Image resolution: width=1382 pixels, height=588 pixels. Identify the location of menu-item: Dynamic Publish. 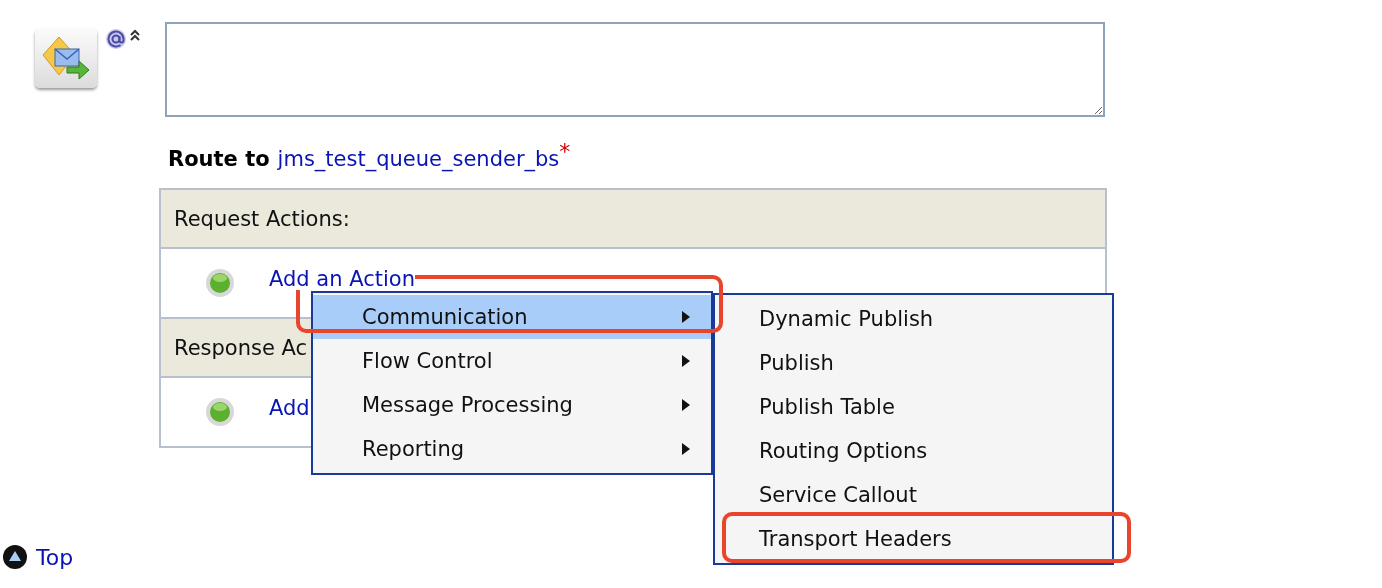
(913, 319).